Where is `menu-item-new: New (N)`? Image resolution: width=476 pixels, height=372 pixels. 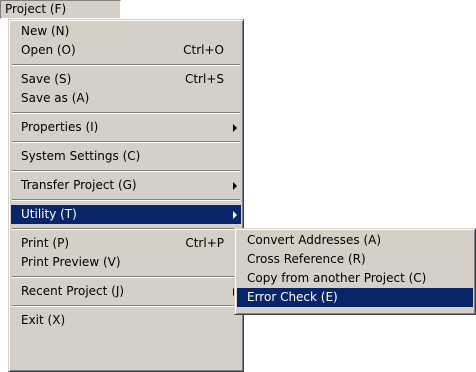 menu-item-new: New (N) is located at coordinates (126, 31).